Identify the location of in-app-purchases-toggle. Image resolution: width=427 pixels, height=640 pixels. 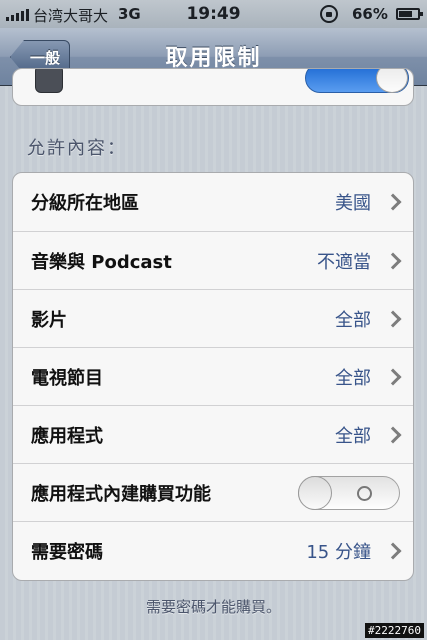
(349, 492).